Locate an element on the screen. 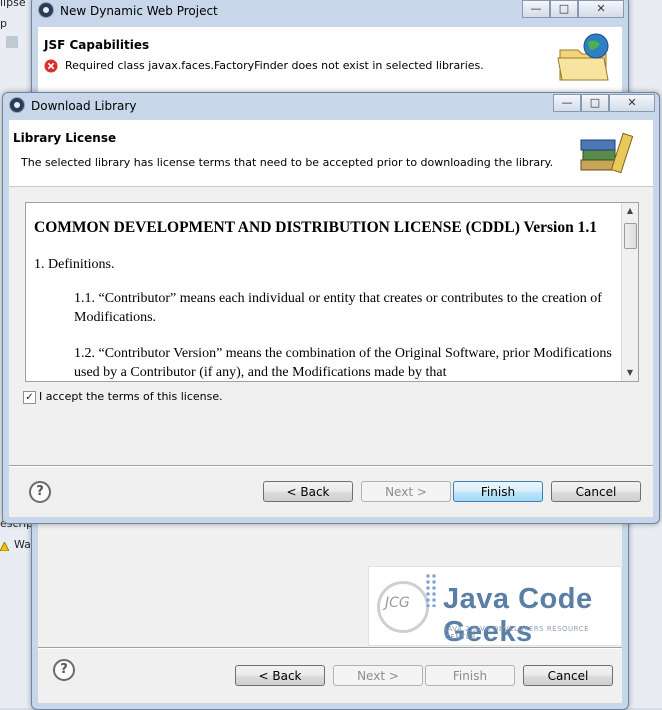 This screenshot has height=710, width=662. logo-tagline: JAVA 2 JAVA DEVELOPERS RESOURCE CENTER is located at coordinates (517, 633).